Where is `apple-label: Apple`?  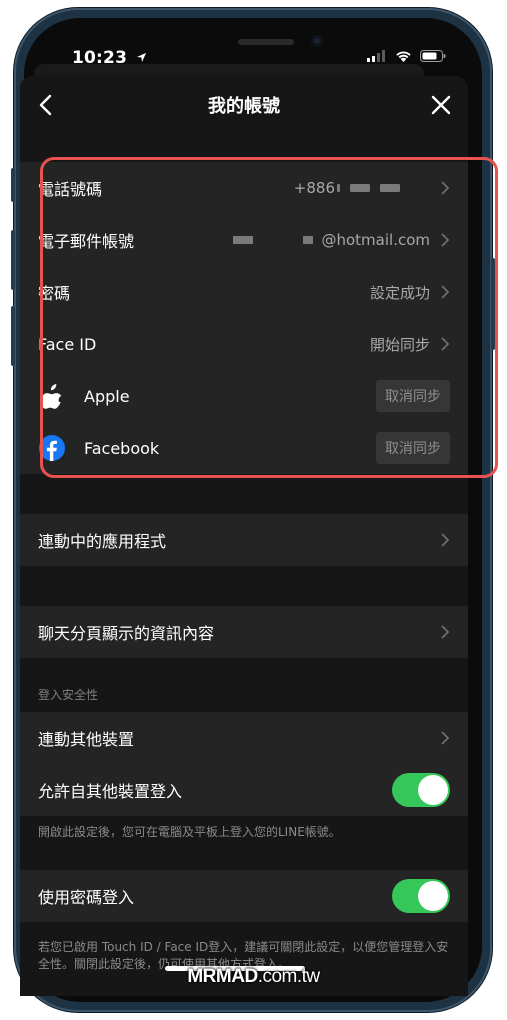 apple-label: Apple is located at coordinates (107, 396).